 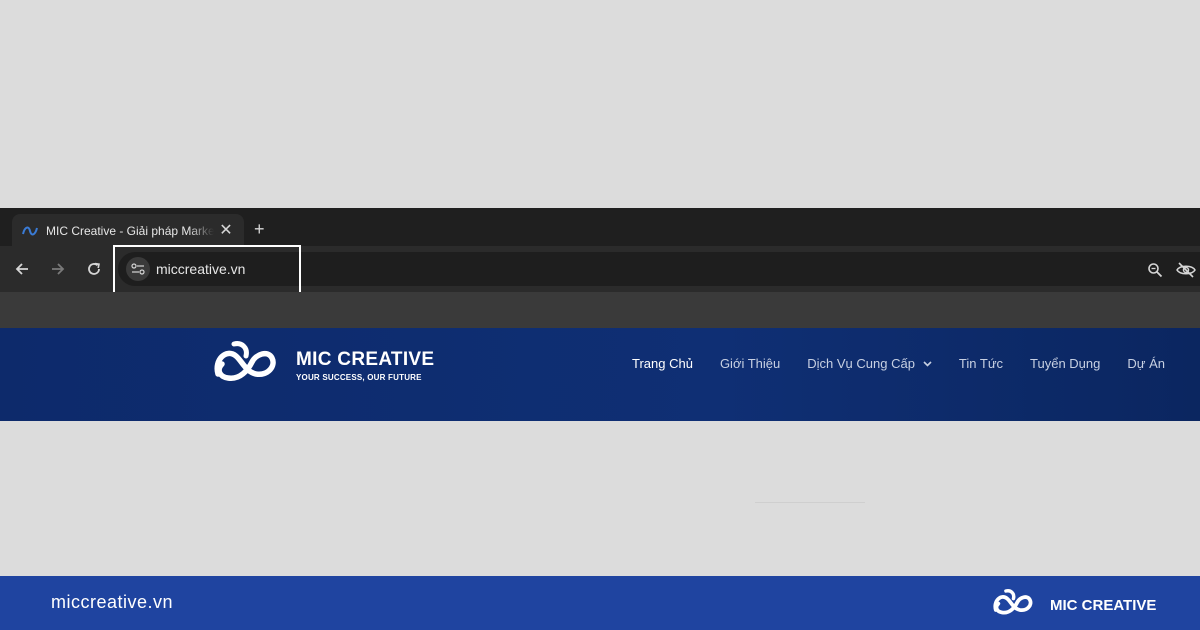 I want to click on nav-item-tin-tuc: Tin Tức, so click(x=981, y=363).